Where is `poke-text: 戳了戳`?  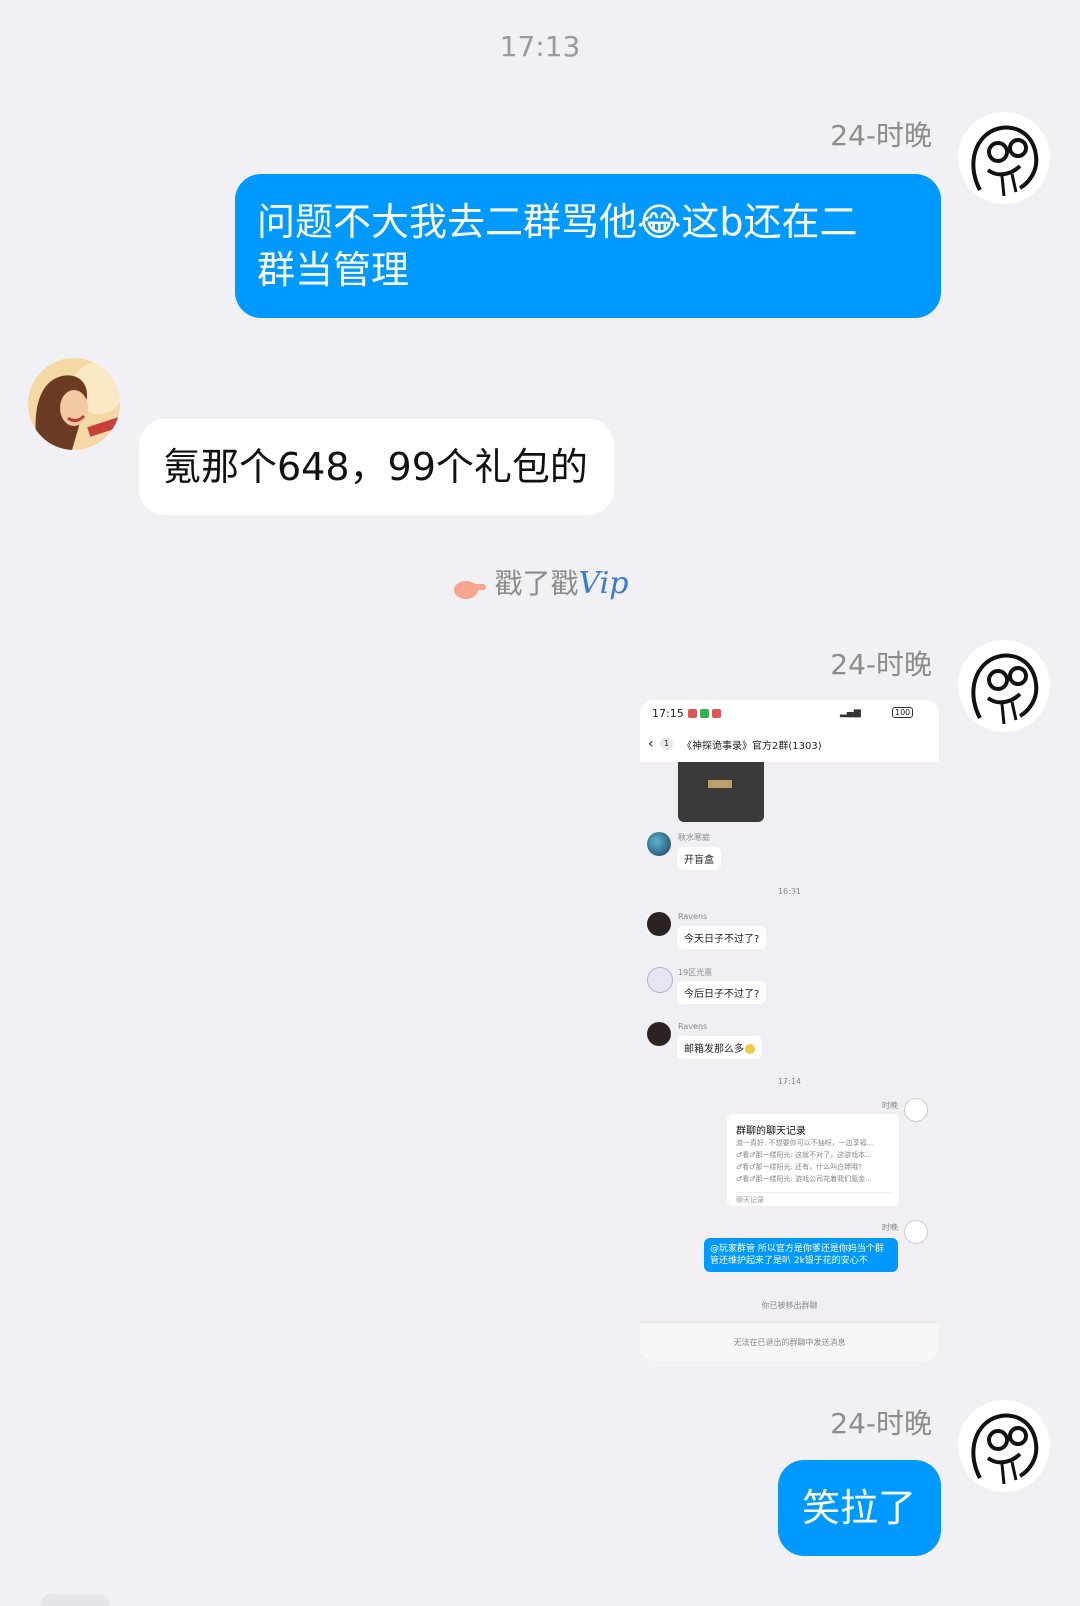
poke-text: 戳了戳 is located at coordinates (536, 583).